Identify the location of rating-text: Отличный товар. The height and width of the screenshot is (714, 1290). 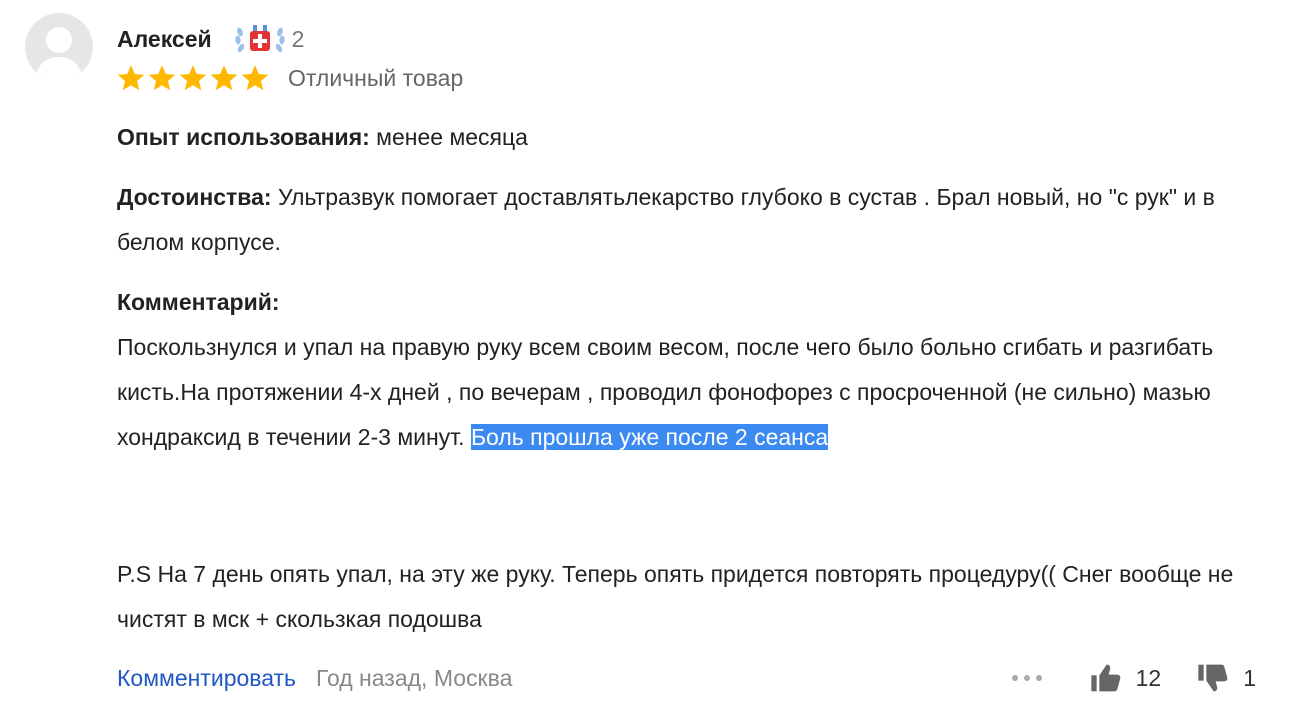
(376, 77).